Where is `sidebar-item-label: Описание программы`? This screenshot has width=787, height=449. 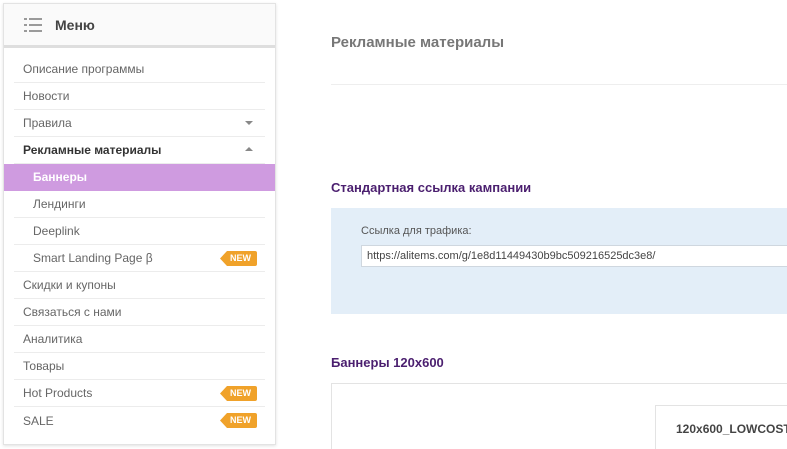
sidebar-item-label: Описание программы is located at coordinates (84, 69).